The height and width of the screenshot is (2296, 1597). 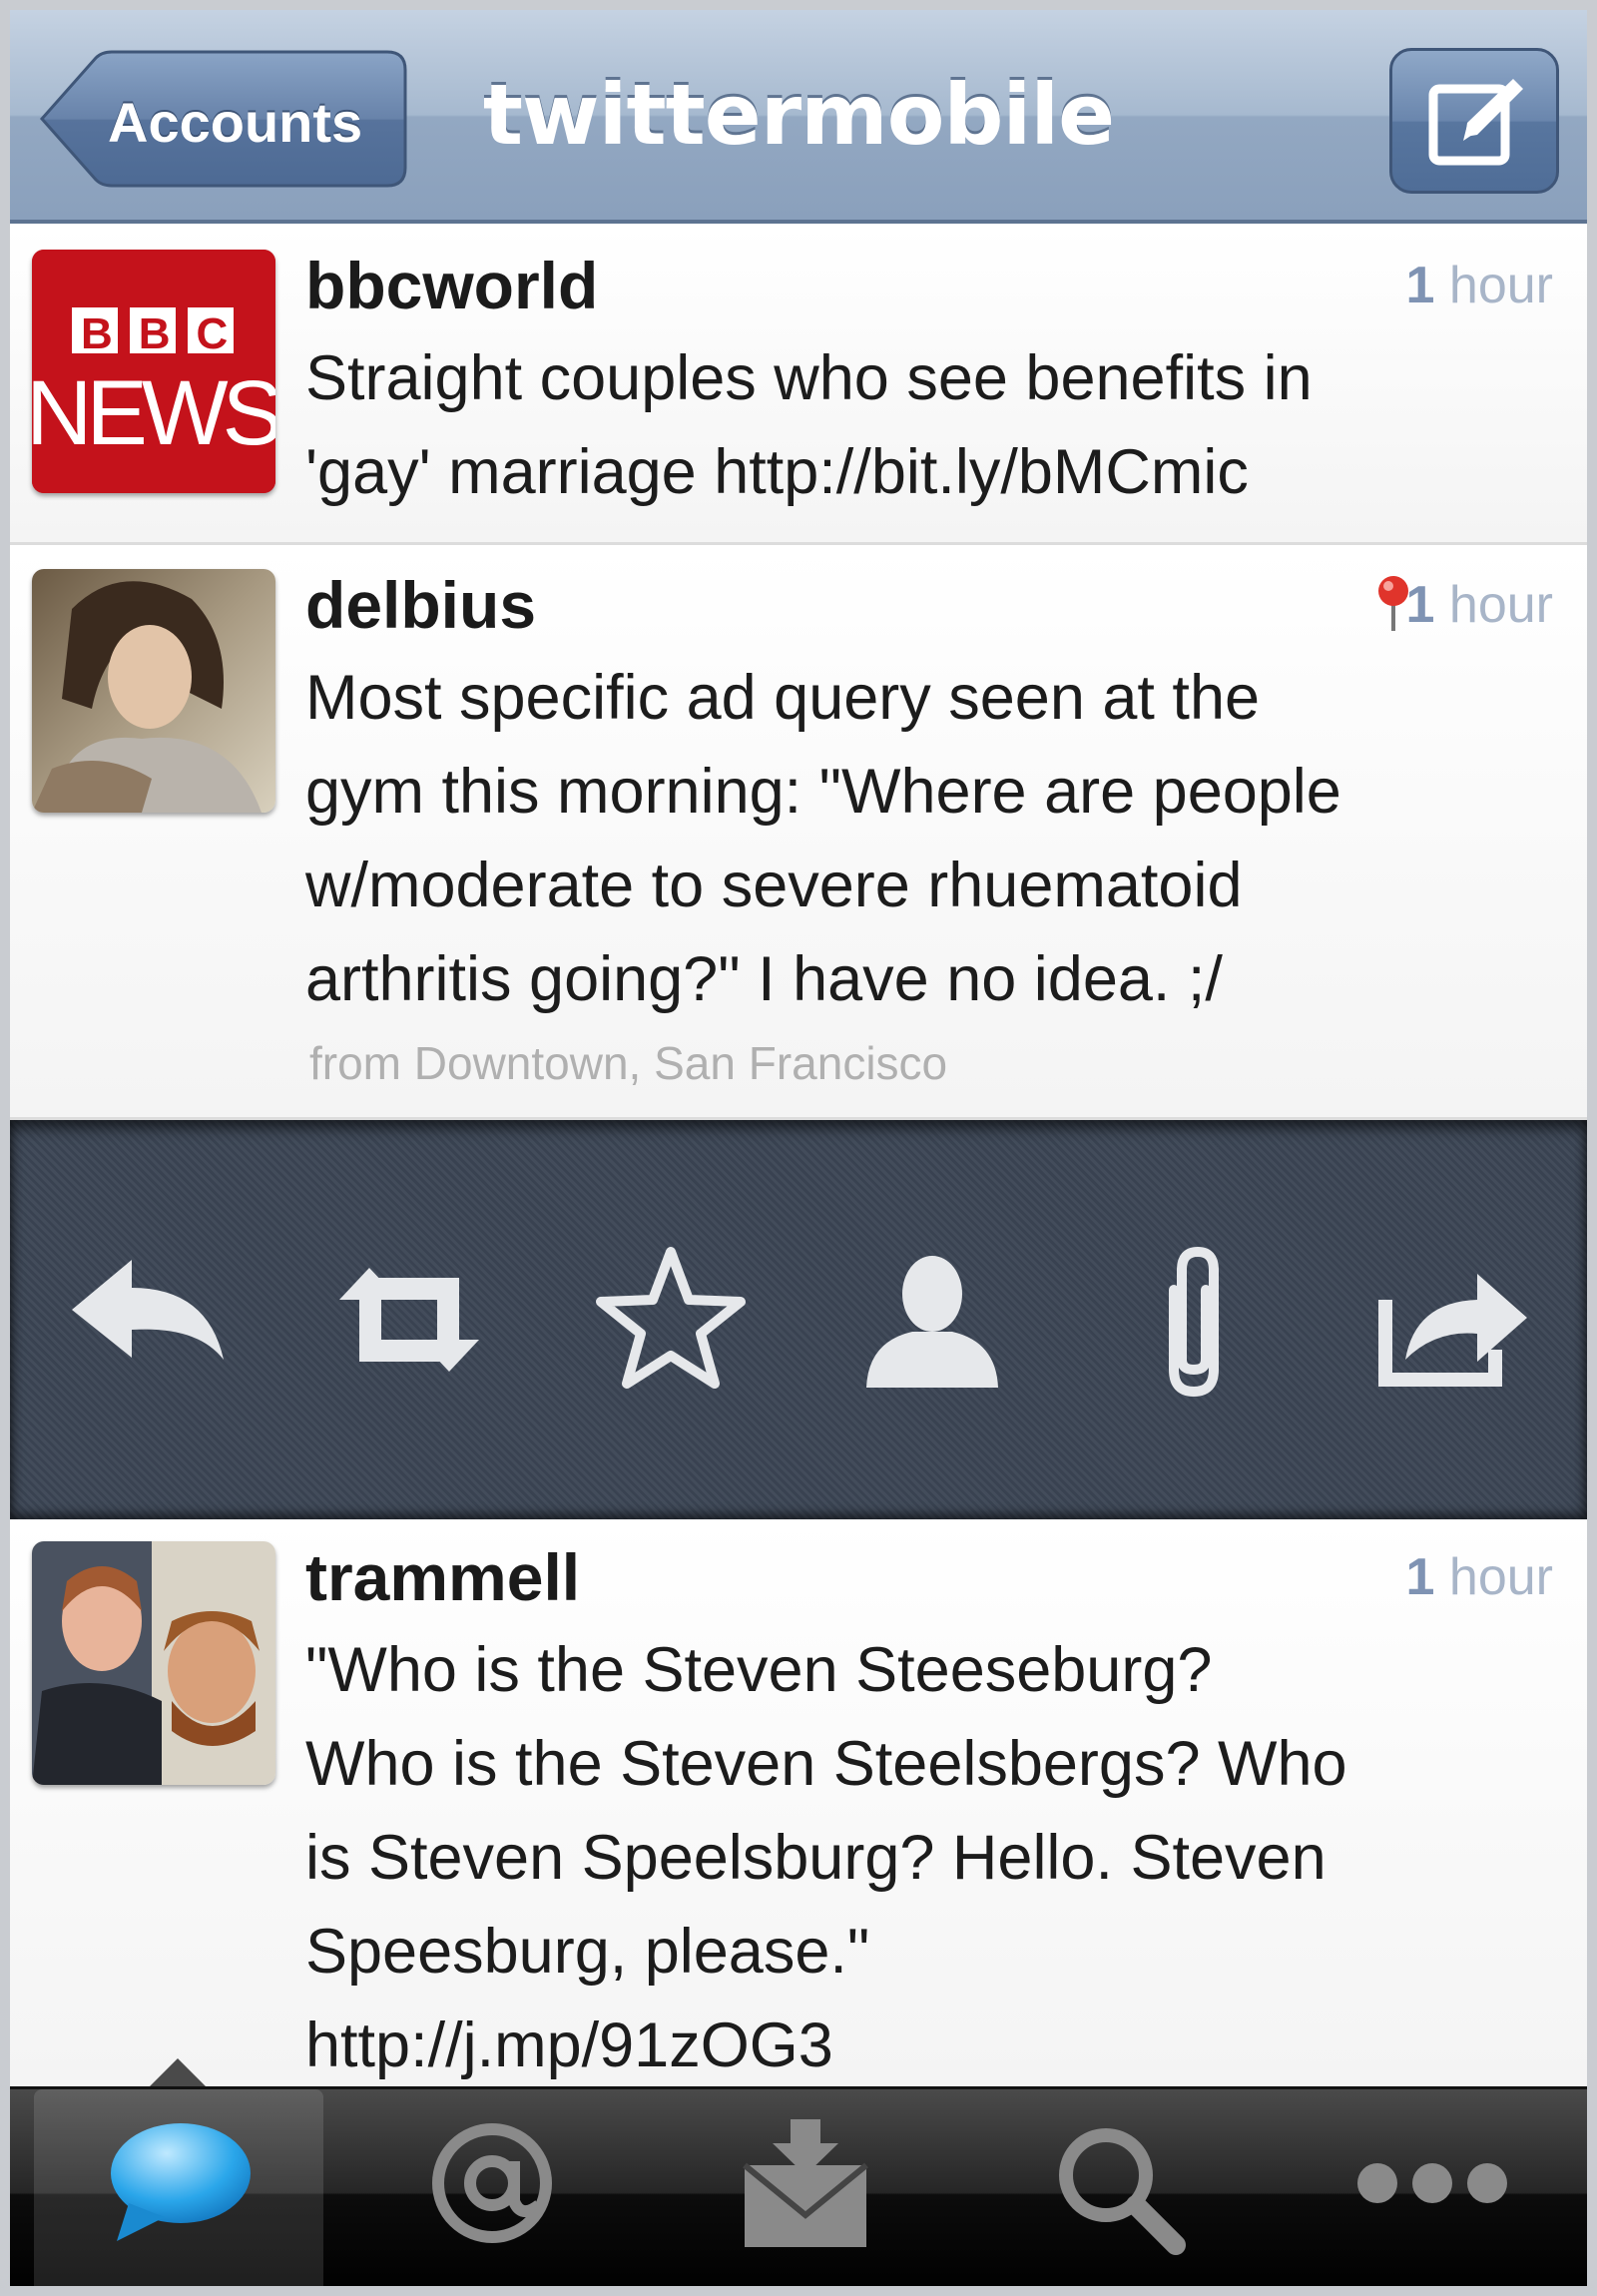 I want to click on user-profile-button, so click(x=932, y=1320).